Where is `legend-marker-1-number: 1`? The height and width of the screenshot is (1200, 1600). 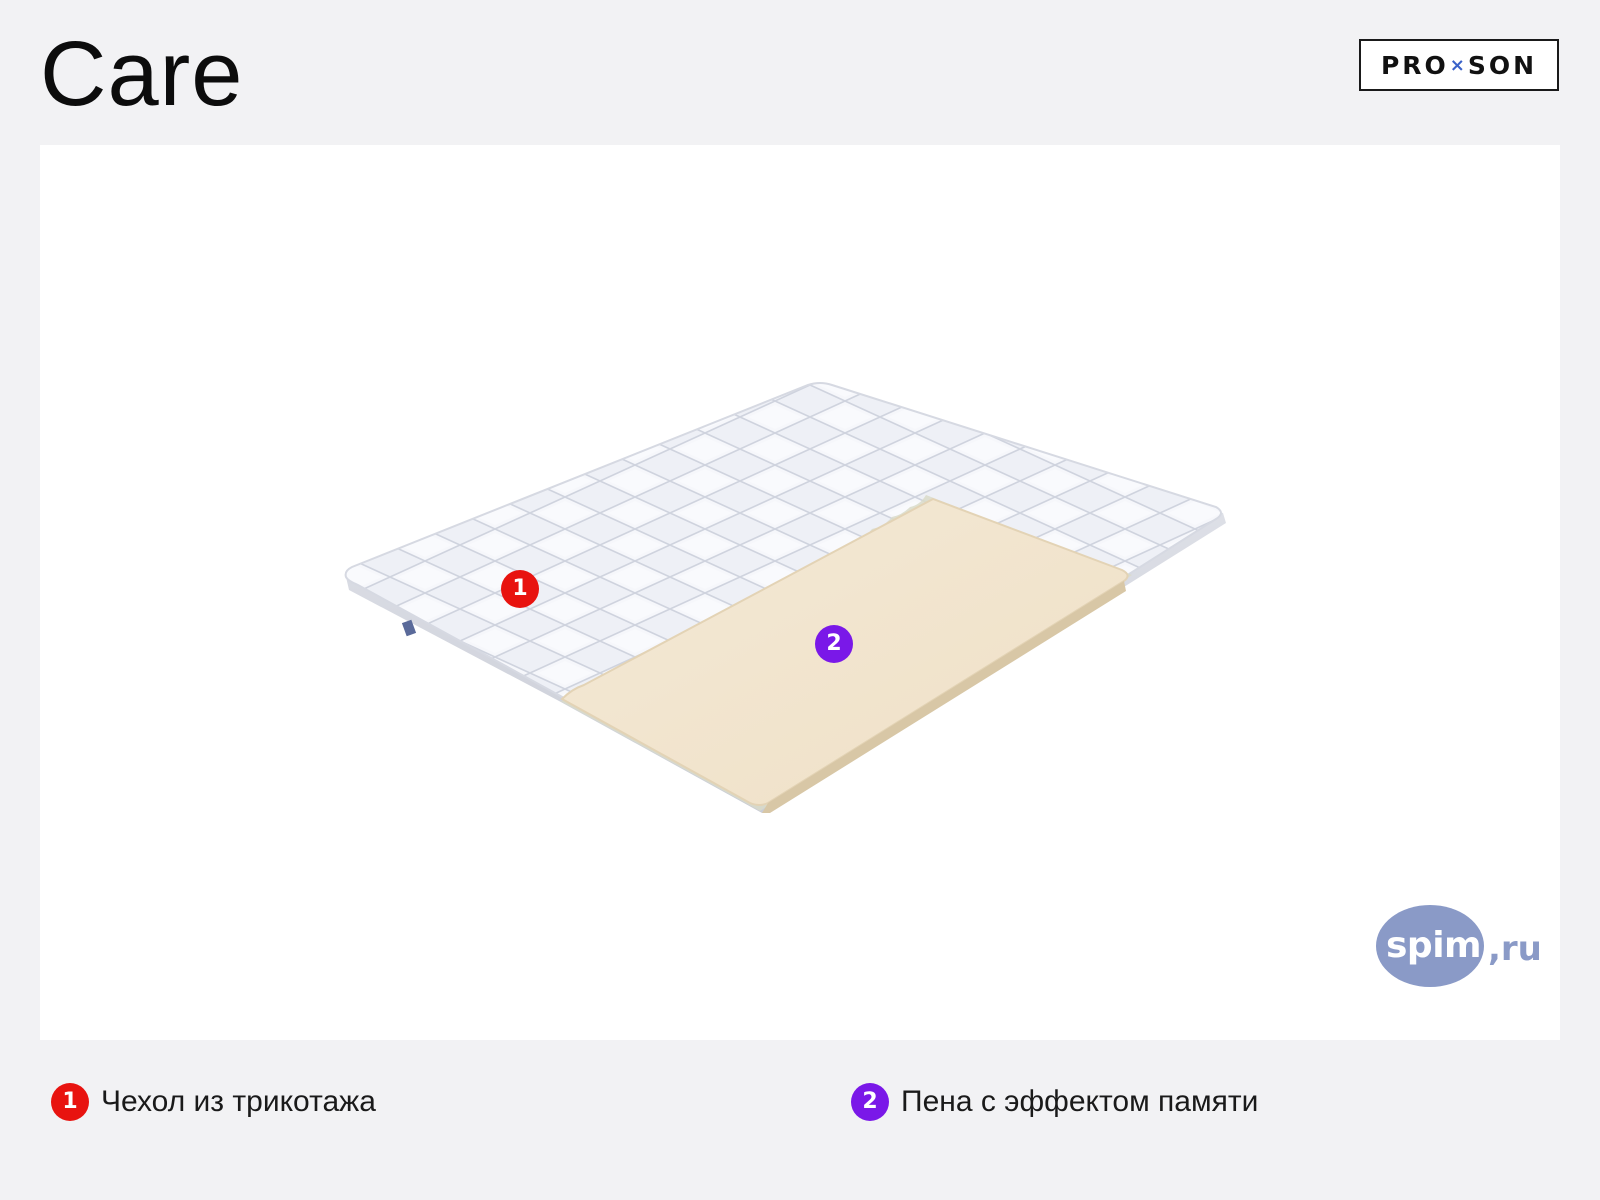 legend-marker-1-number: 1 is located at coordinates (70, 1101).